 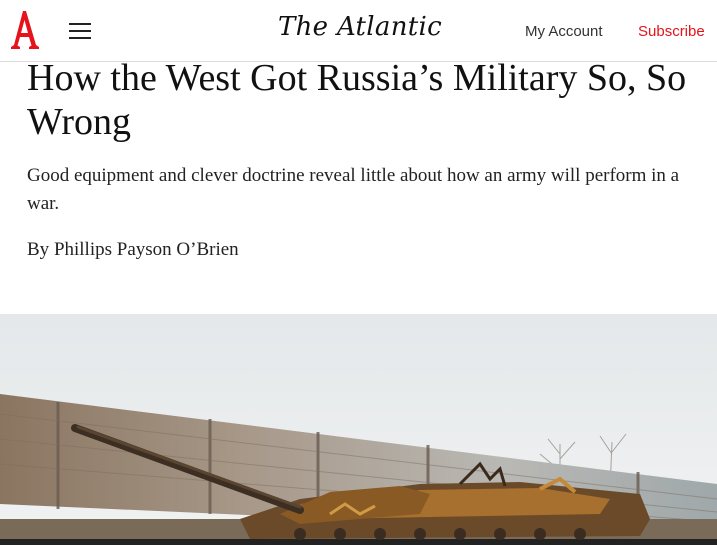 I want to click on hamburger-menu-icon, so click(x=80, y=31).